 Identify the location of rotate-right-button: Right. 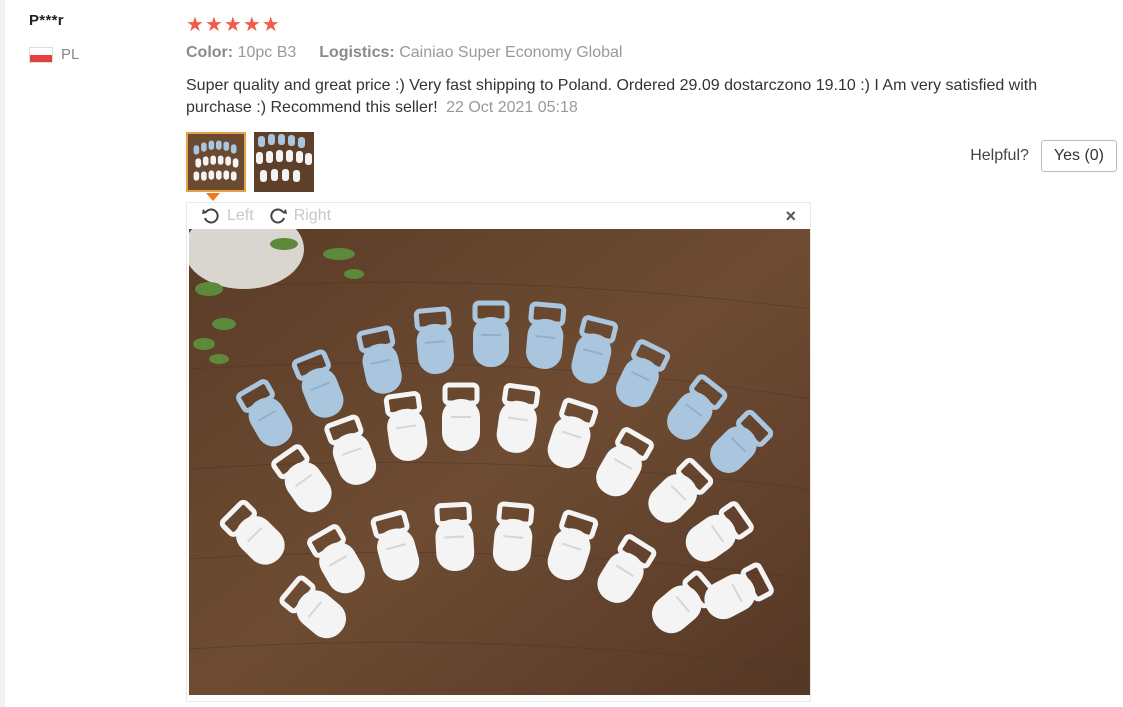
(299, 216).